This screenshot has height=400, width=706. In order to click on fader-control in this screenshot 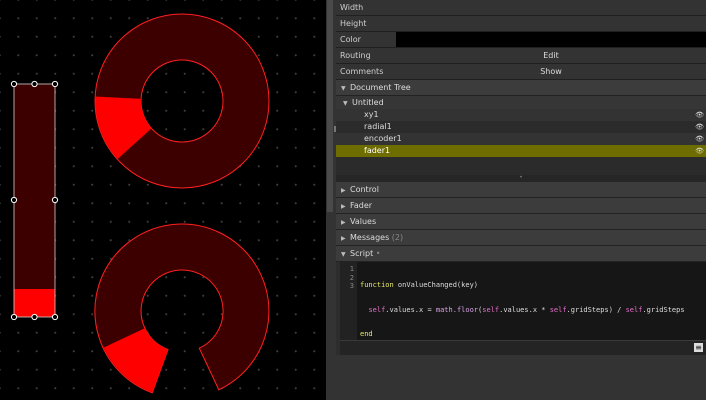, I will do `click(34, 200)`.